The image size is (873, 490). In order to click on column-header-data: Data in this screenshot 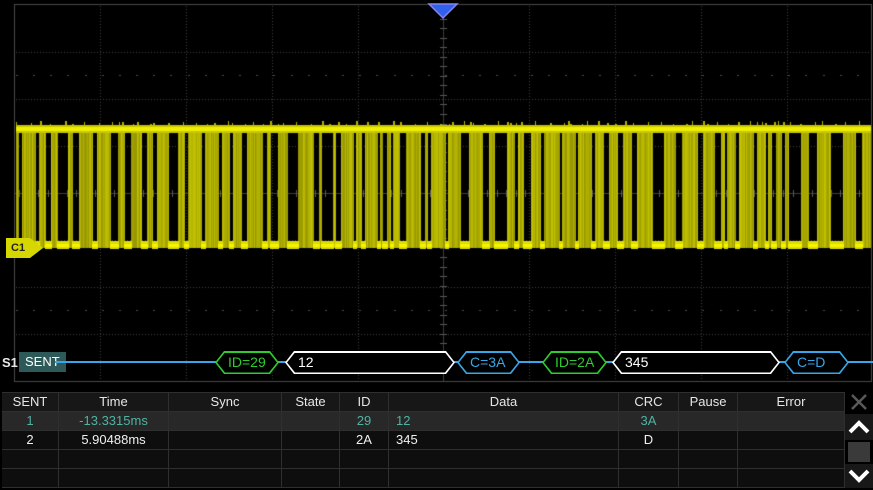, I will do `click(504, 402)`.